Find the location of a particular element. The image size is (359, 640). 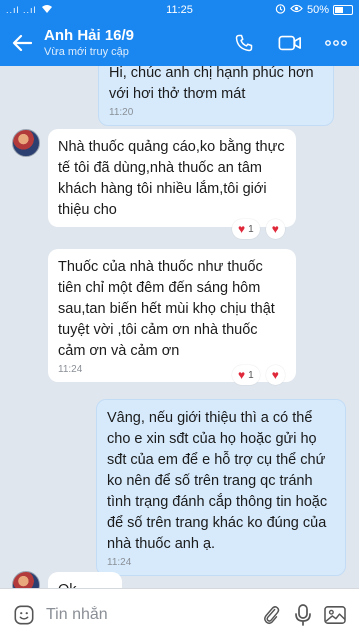

message-time: 11:20 is located at coordinates (121, 112).